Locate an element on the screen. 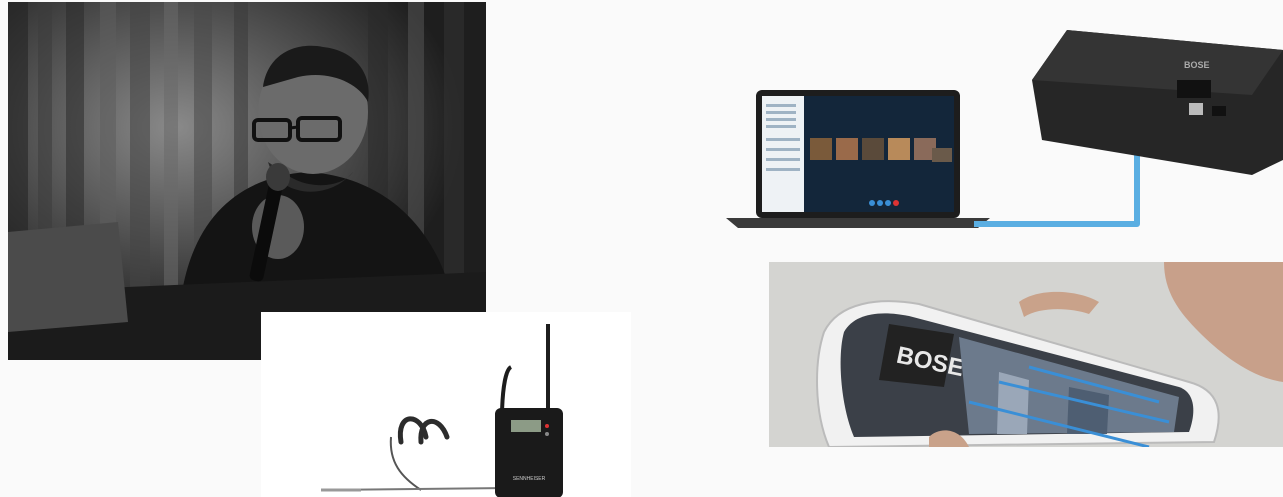  phone-app-photo: BOSE is located at coordinates (1026, 354).